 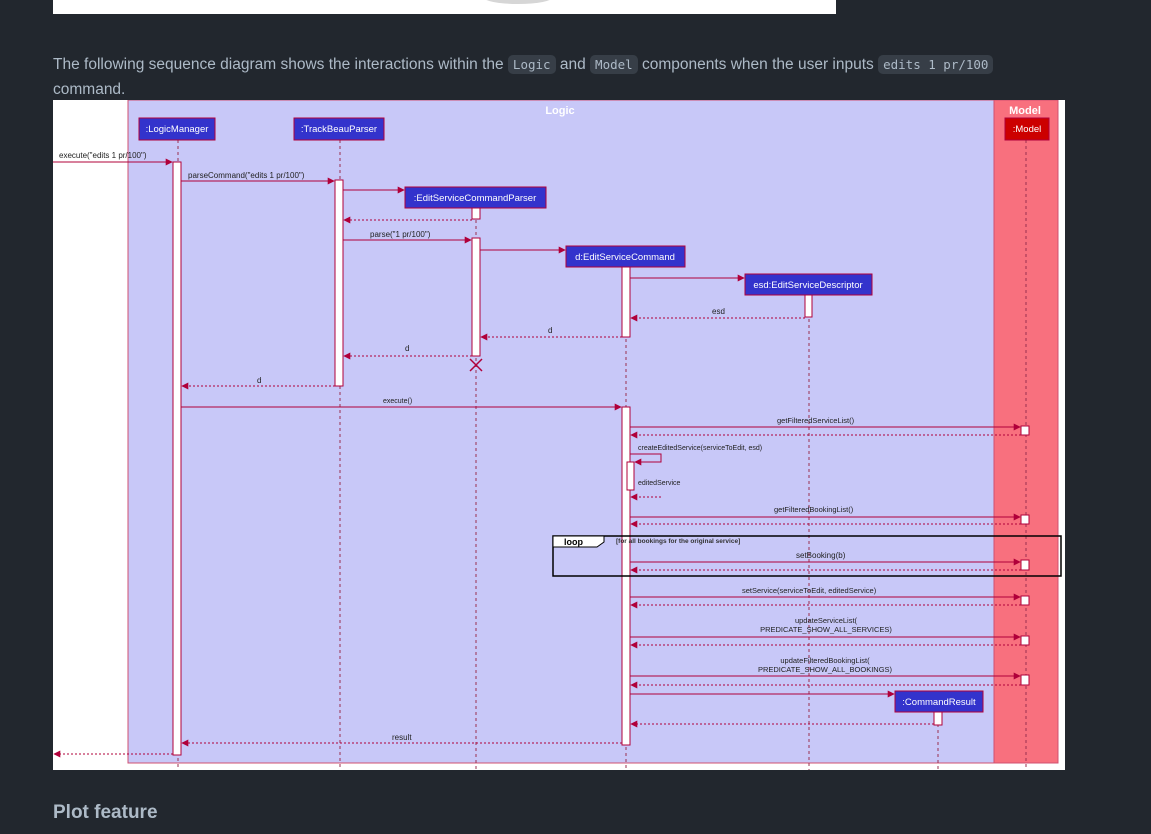 What do you see at coordinates (89, 89) in the screenshot?
I see `intro-text-after: command.` at bounding box center [89, 89].